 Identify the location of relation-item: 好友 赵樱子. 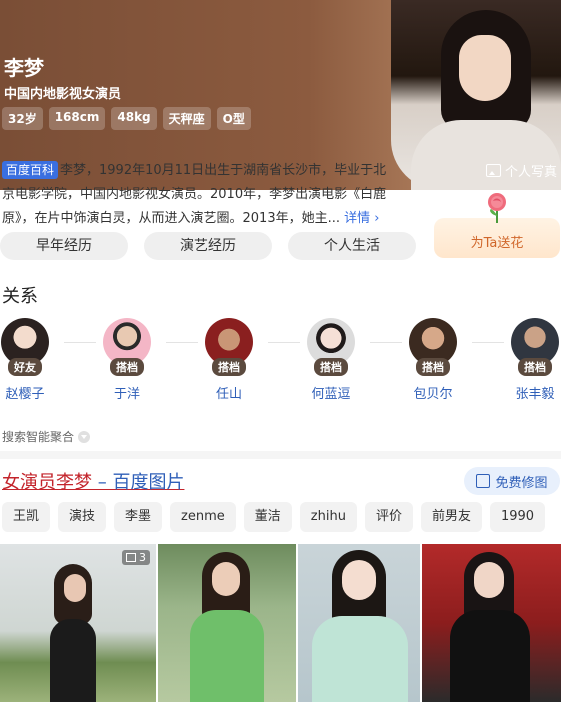
(30, 360).